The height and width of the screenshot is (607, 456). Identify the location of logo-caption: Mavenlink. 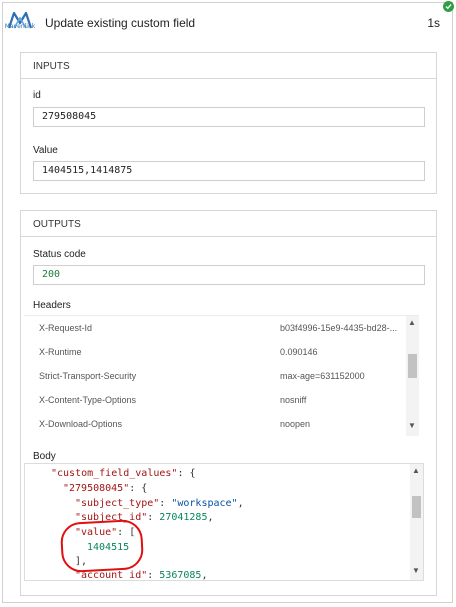
(20, 26).